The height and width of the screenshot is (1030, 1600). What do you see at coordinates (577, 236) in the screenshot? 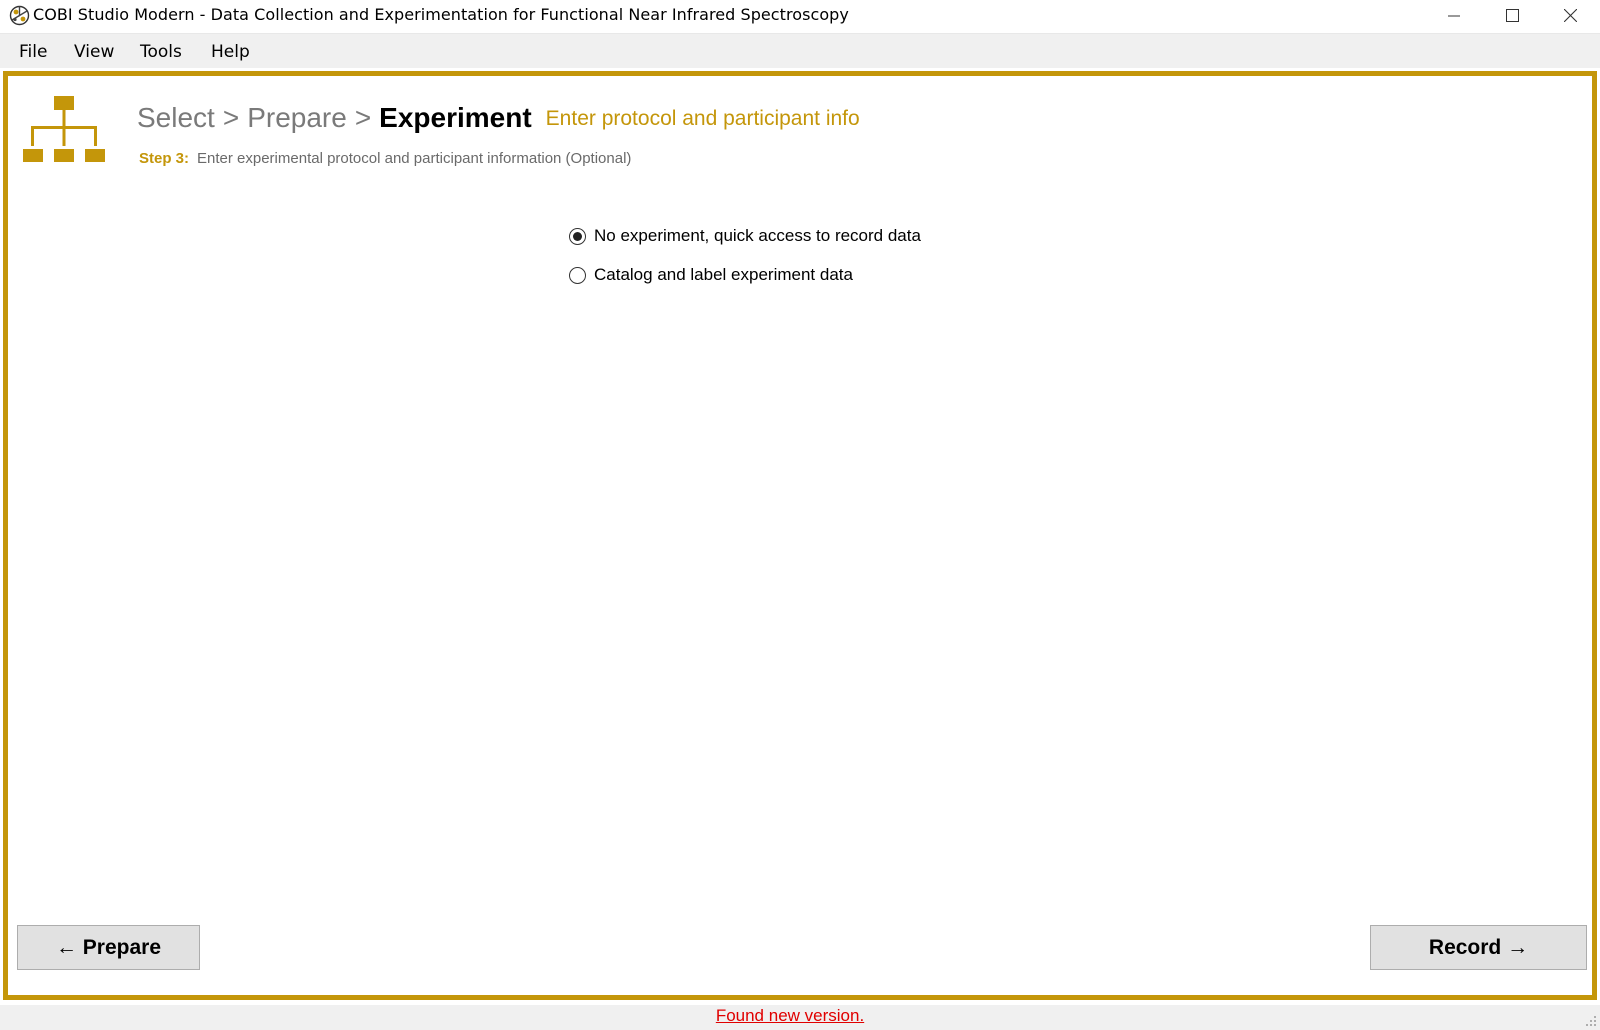
I see `radio-button-checked` at bounding box center [577, 236].